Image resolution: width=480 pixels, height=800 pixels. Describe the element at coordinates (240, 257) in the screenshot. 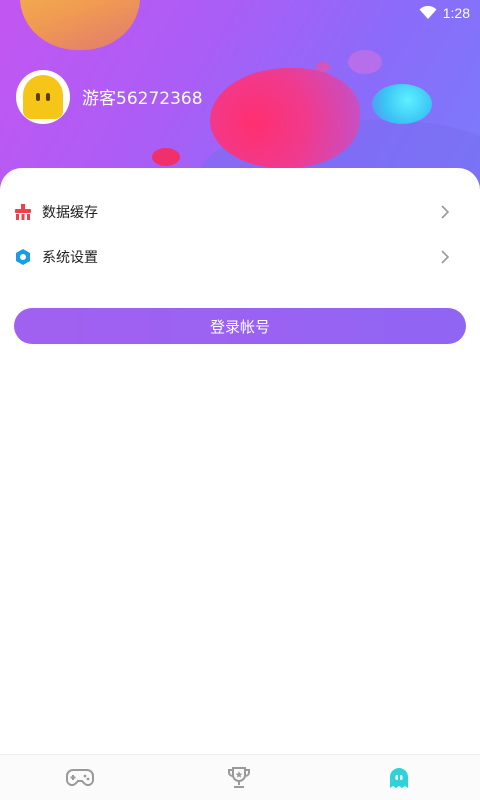

I see `menu-item-system-settings: 系统设置` at that location.